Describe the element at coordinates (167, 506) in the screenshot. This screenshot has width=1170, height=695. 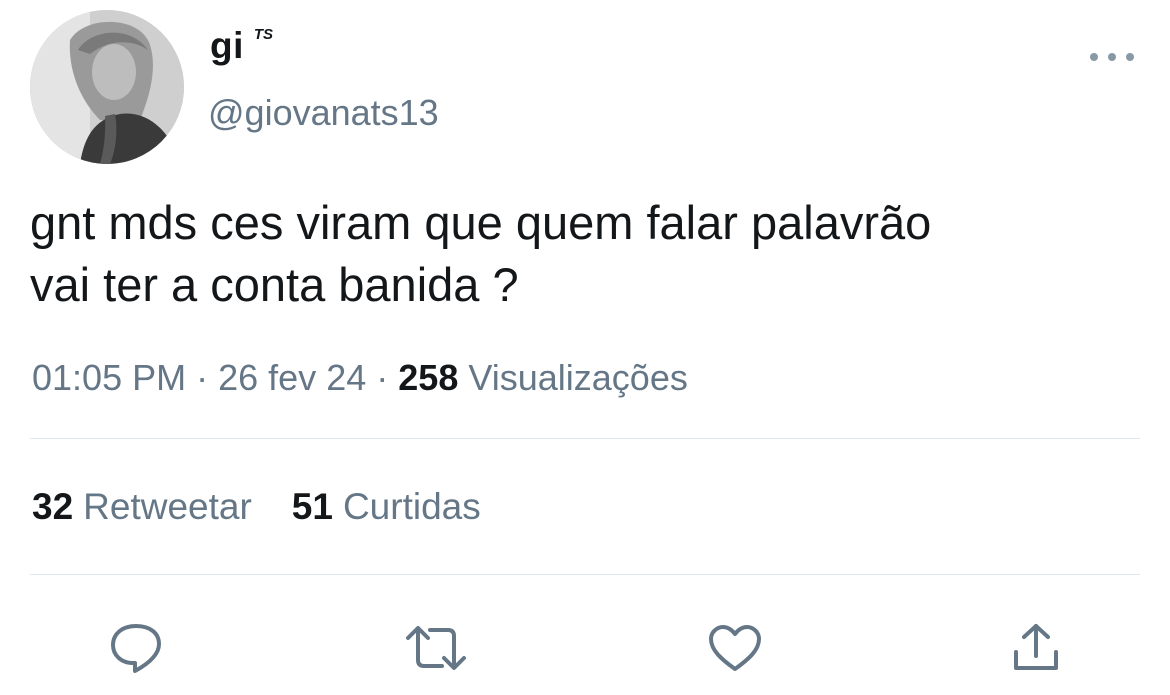
I see `retweets-label: Retweetar` at that location.